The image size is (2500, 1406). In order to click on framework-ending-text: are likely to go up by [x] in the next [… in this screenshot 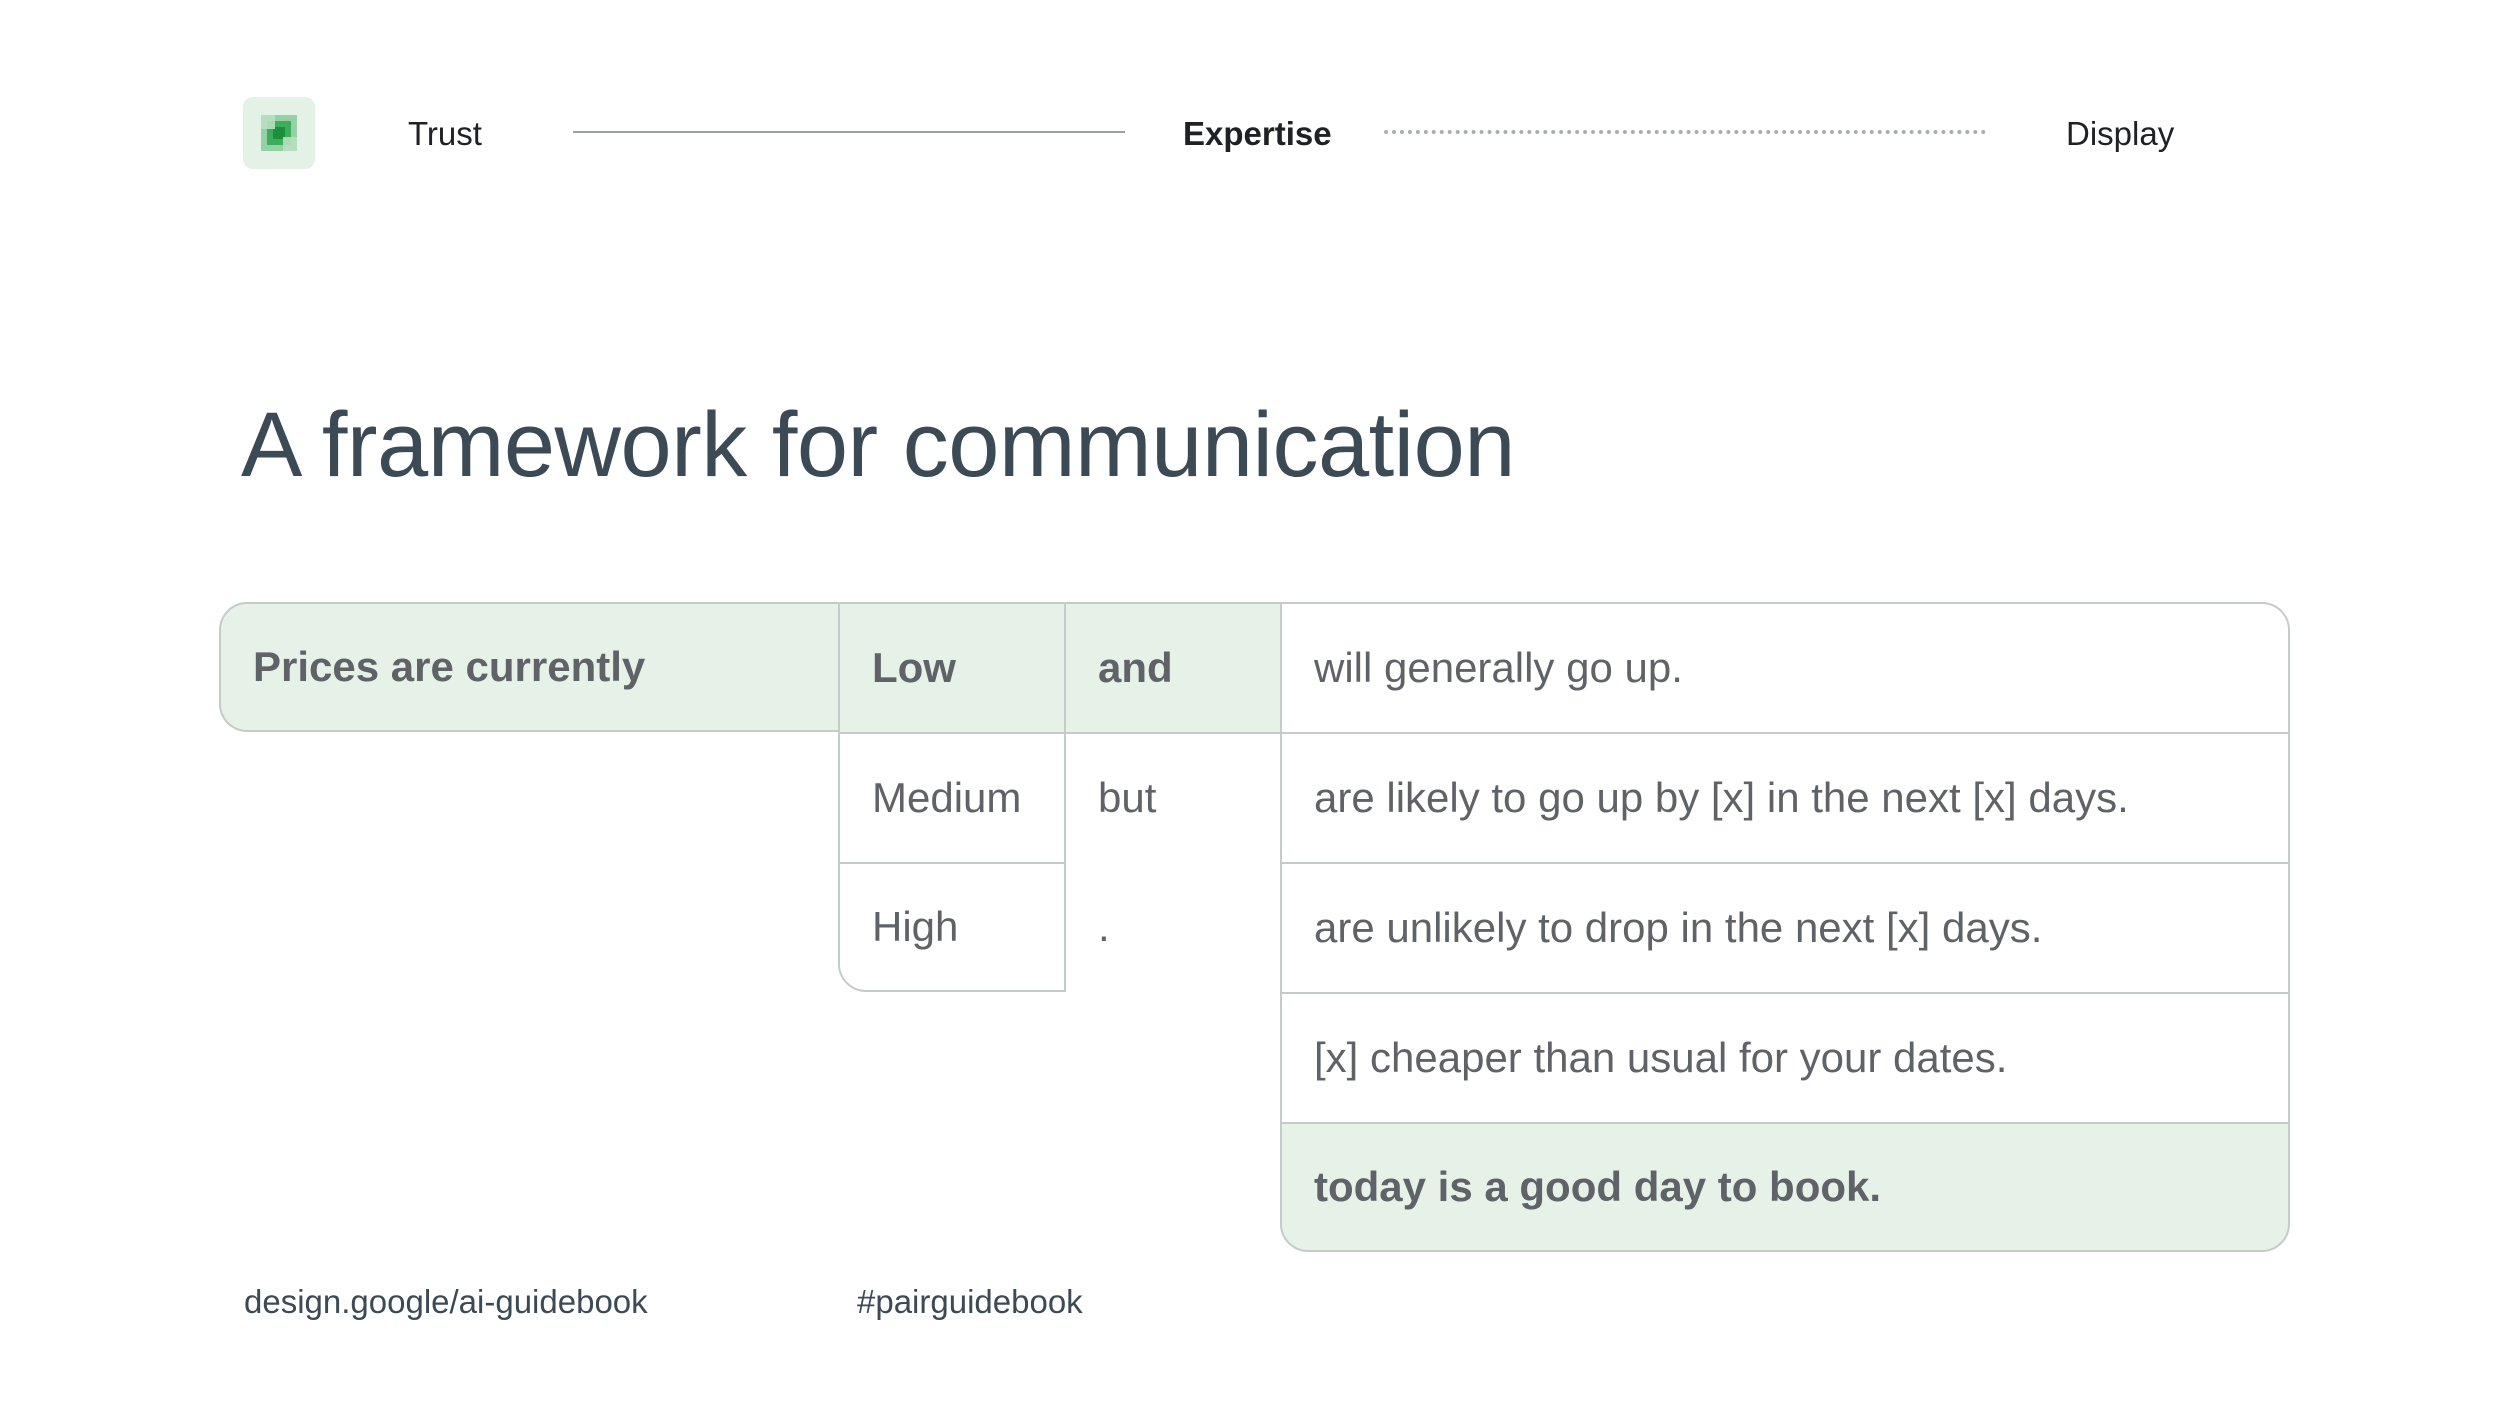, I will do `click(1721, 797)`.